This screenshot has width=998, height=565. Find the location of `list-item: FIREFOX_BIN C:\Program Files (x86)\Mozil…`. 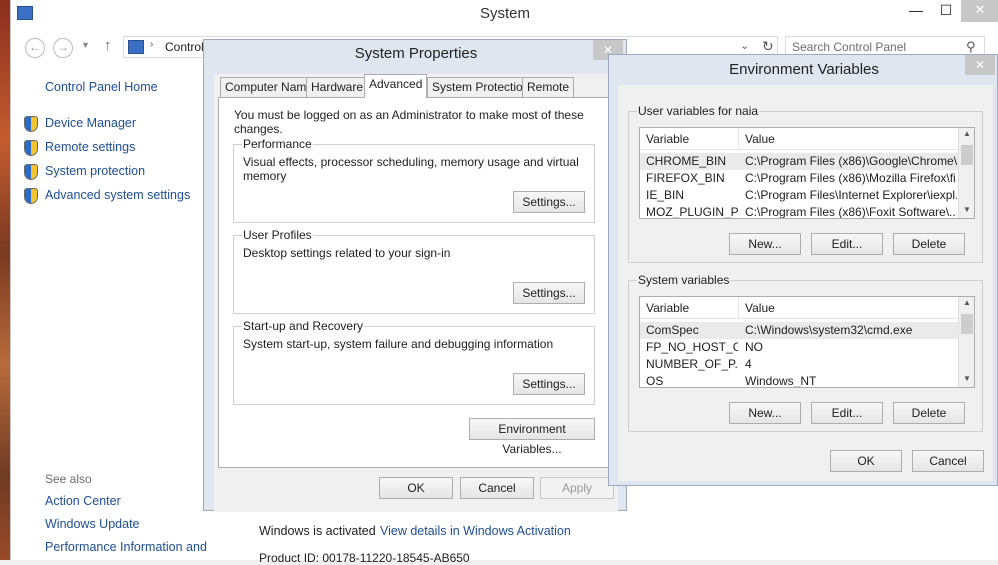

list-item: FIREFOX_BIN C:\Program Files (x86)\Mozil… is located at coordinates (799, 178).